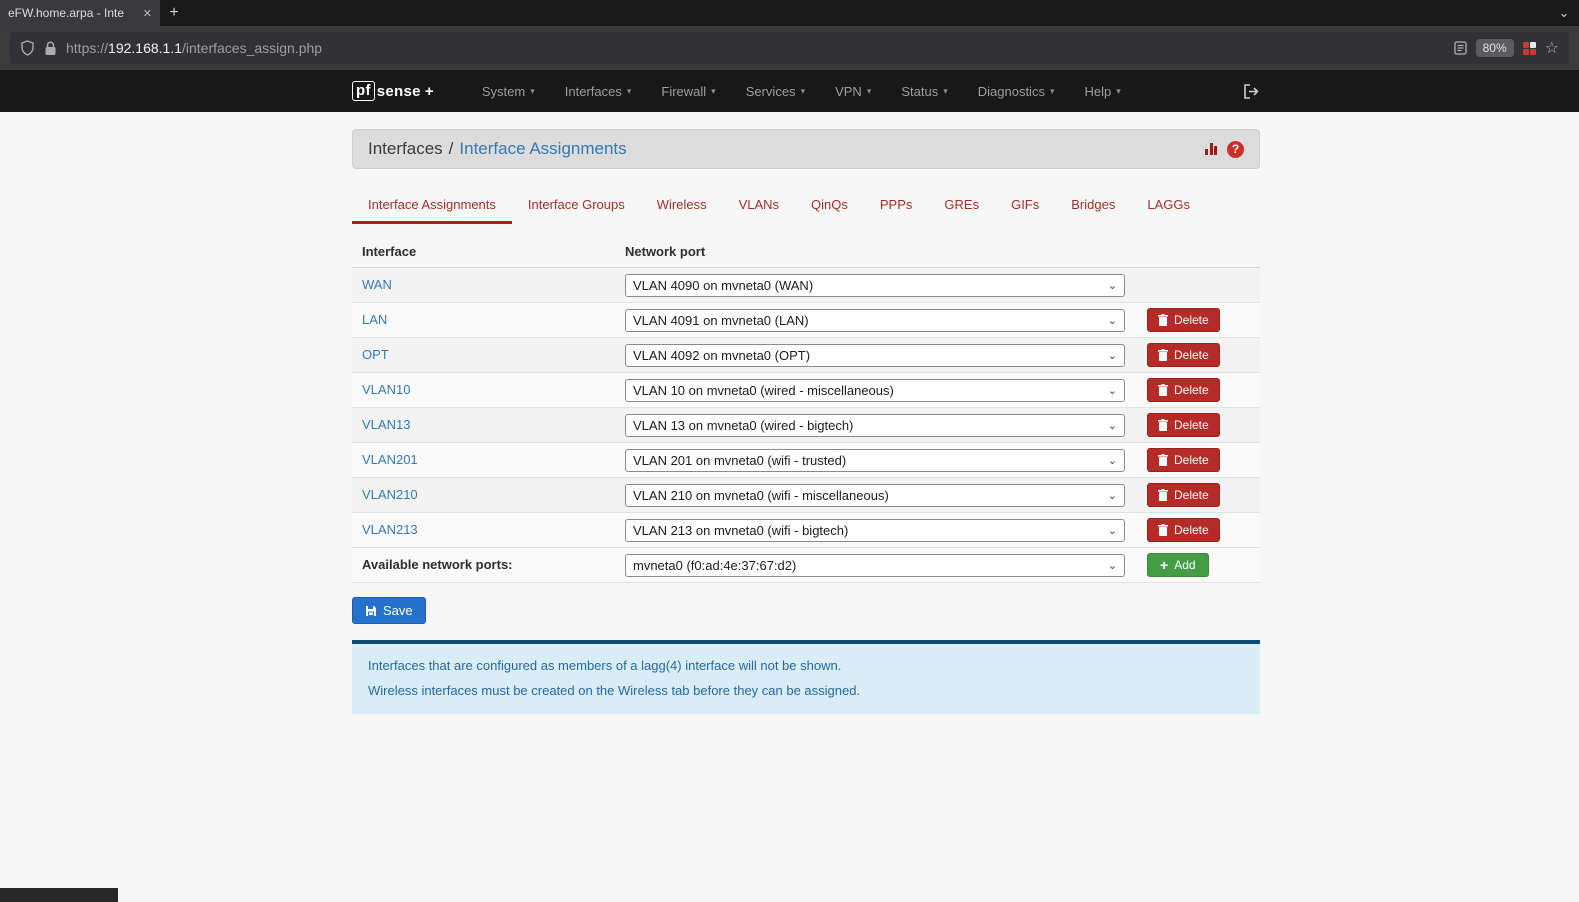  Describe the element at coordinates (542, 149) in the screenshot. I see `breadcrumb-page: Interface Assignments` at that location.